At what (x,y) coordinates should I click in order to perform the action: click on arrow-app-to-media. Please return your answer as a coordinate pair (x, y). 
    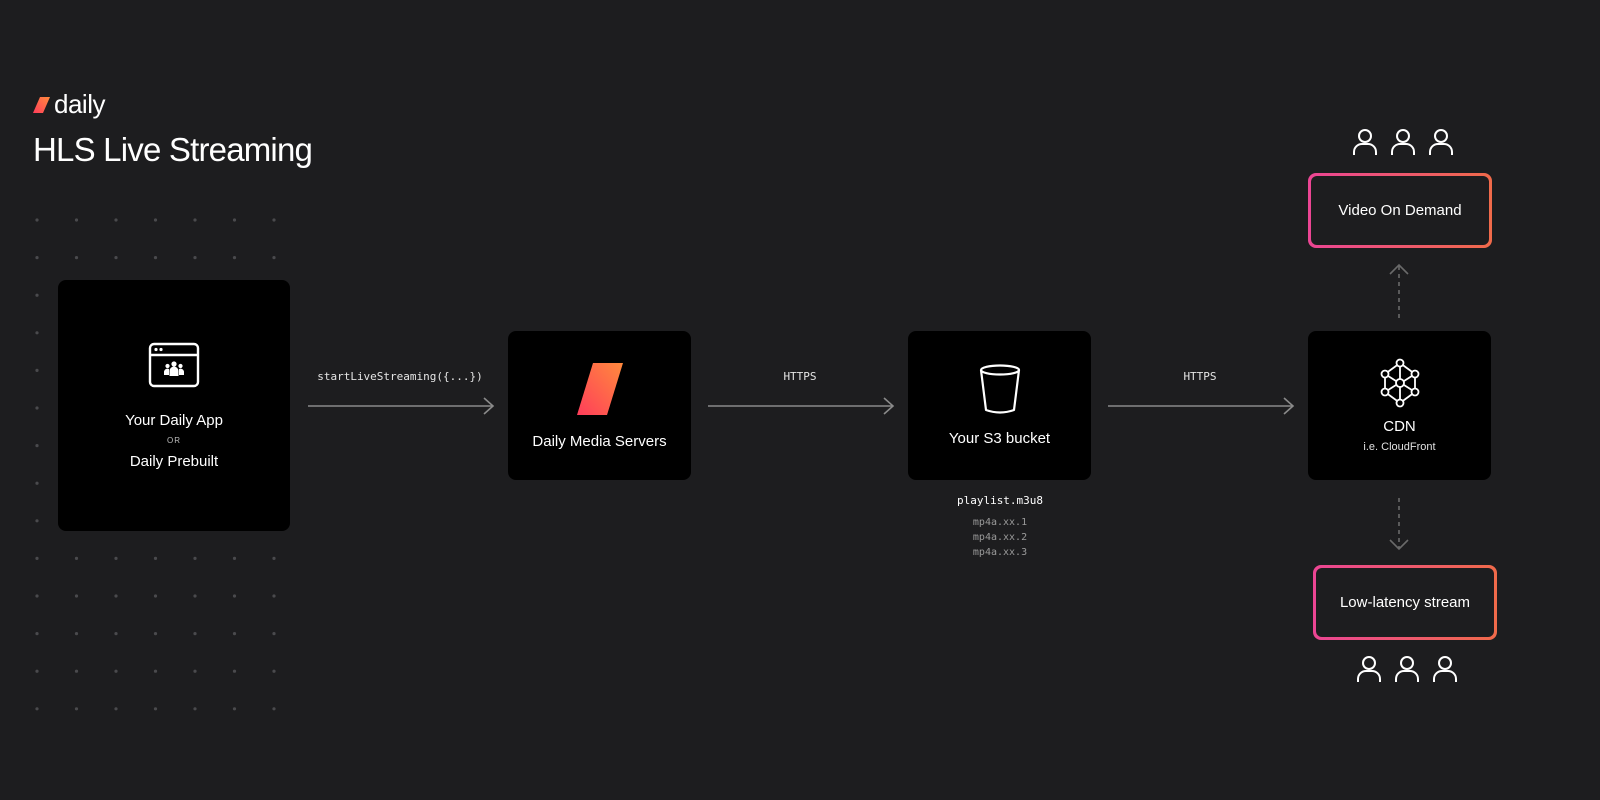
    Looking at the image, I should click on (401, 406).